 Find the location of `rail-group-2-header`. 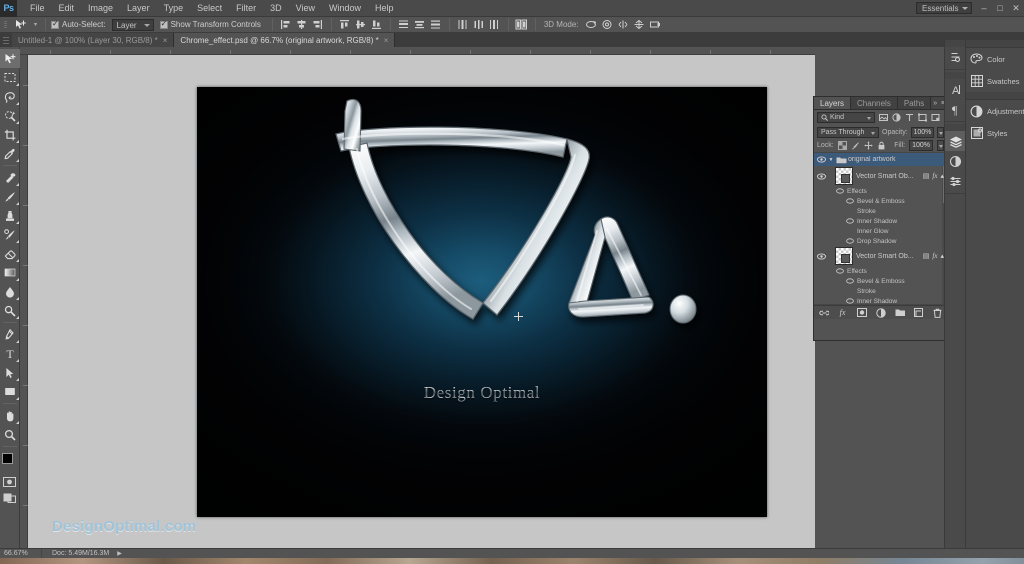

rail-group-2-header is located at coordinates (955, 75).